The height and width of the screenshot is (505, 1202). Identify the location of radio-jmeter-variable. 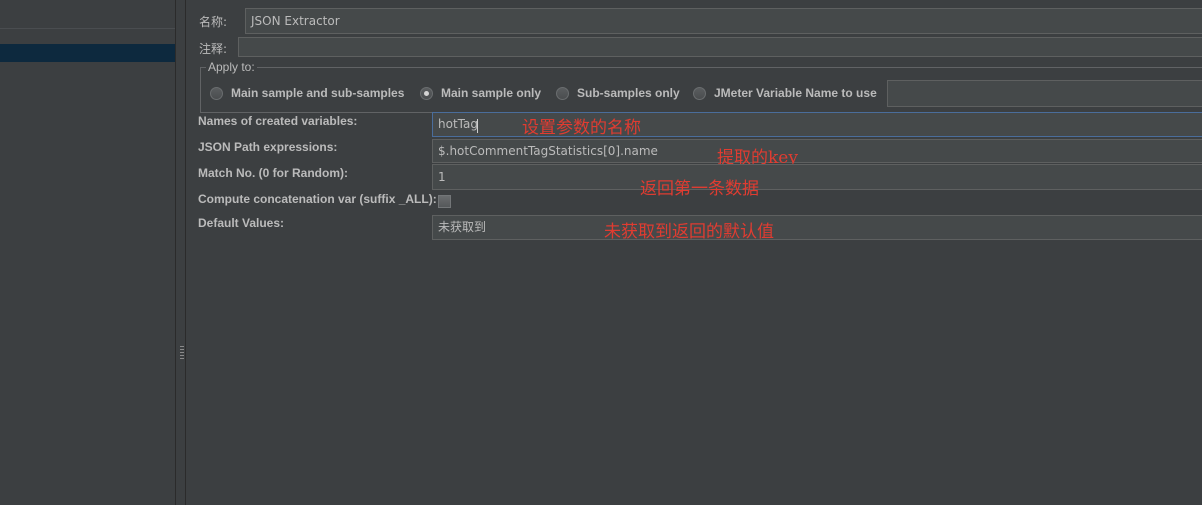
(699, 93).